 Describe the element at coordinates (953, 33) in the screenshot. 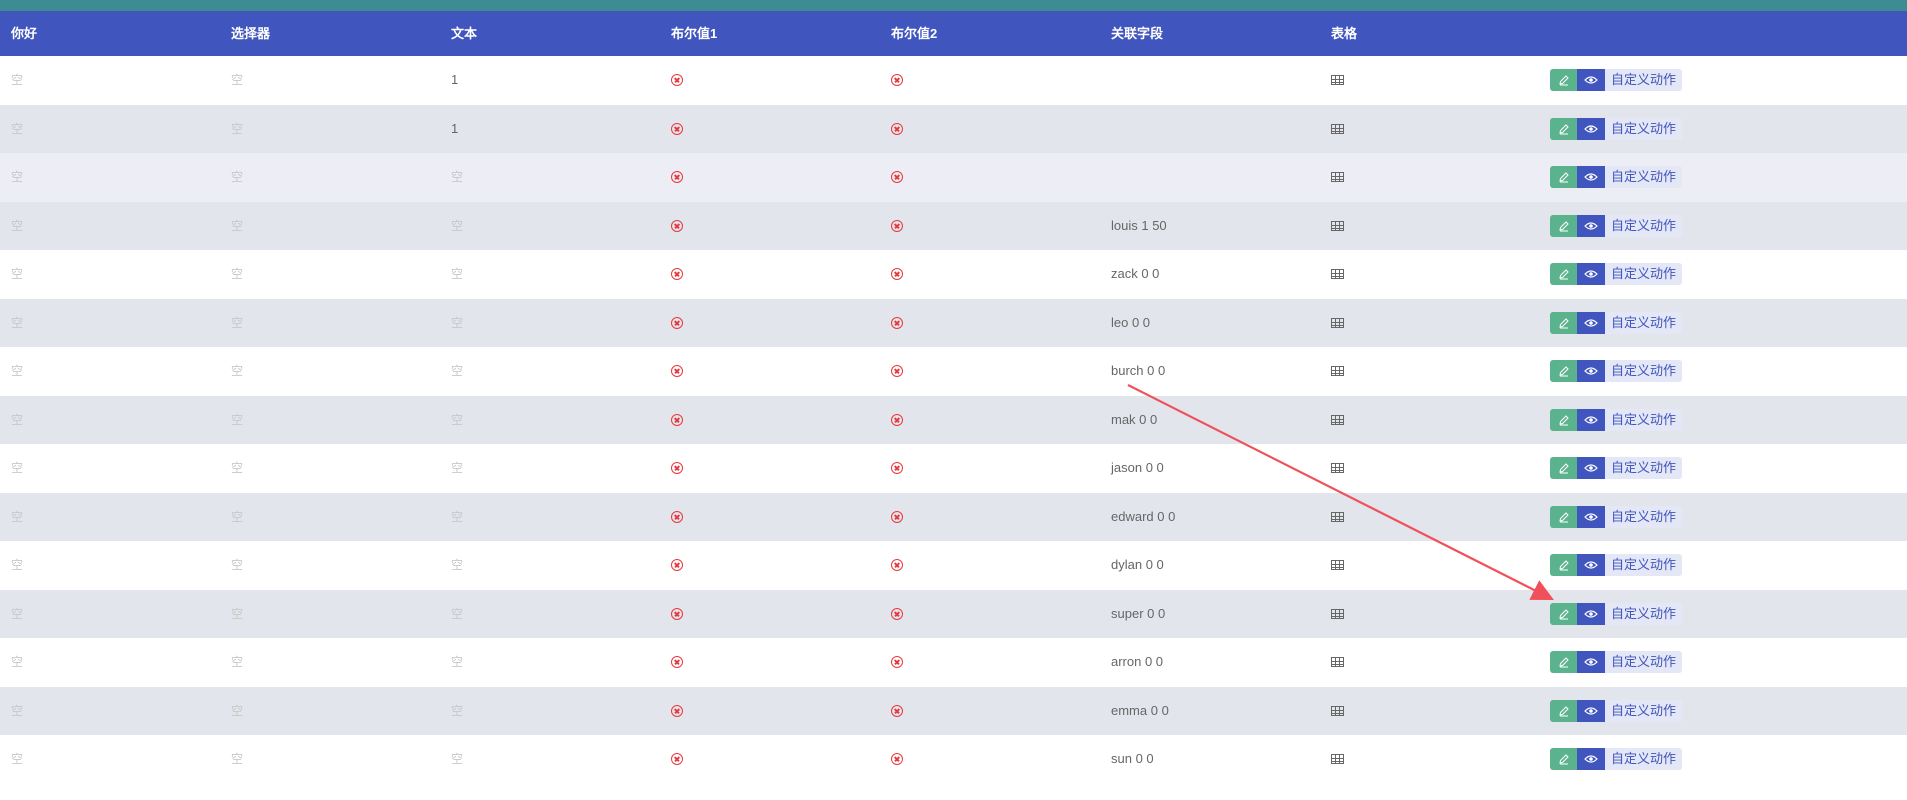

I see `table-header: 你好 选择器 文本 布尔值1 布尔值2 关联字段 表格` at that location.